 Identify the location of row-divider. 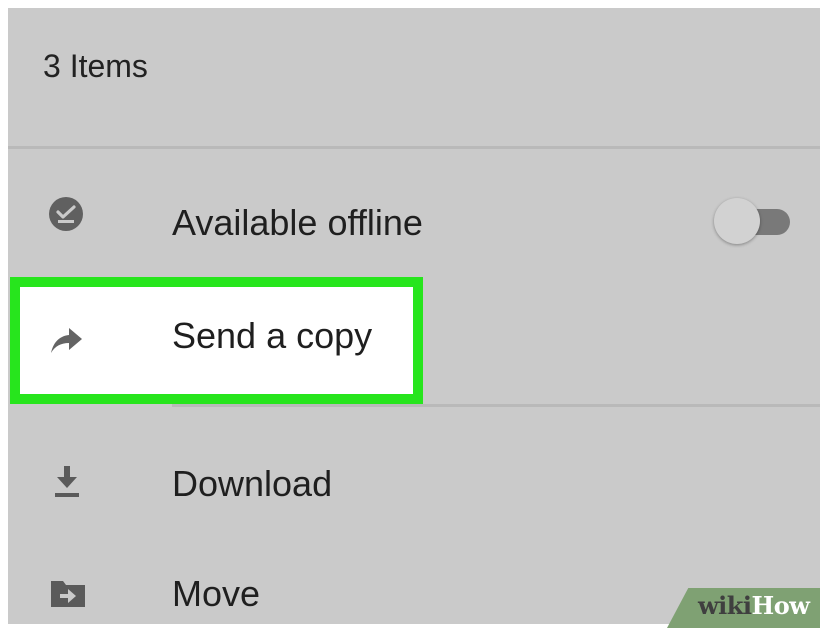
(496, 405).